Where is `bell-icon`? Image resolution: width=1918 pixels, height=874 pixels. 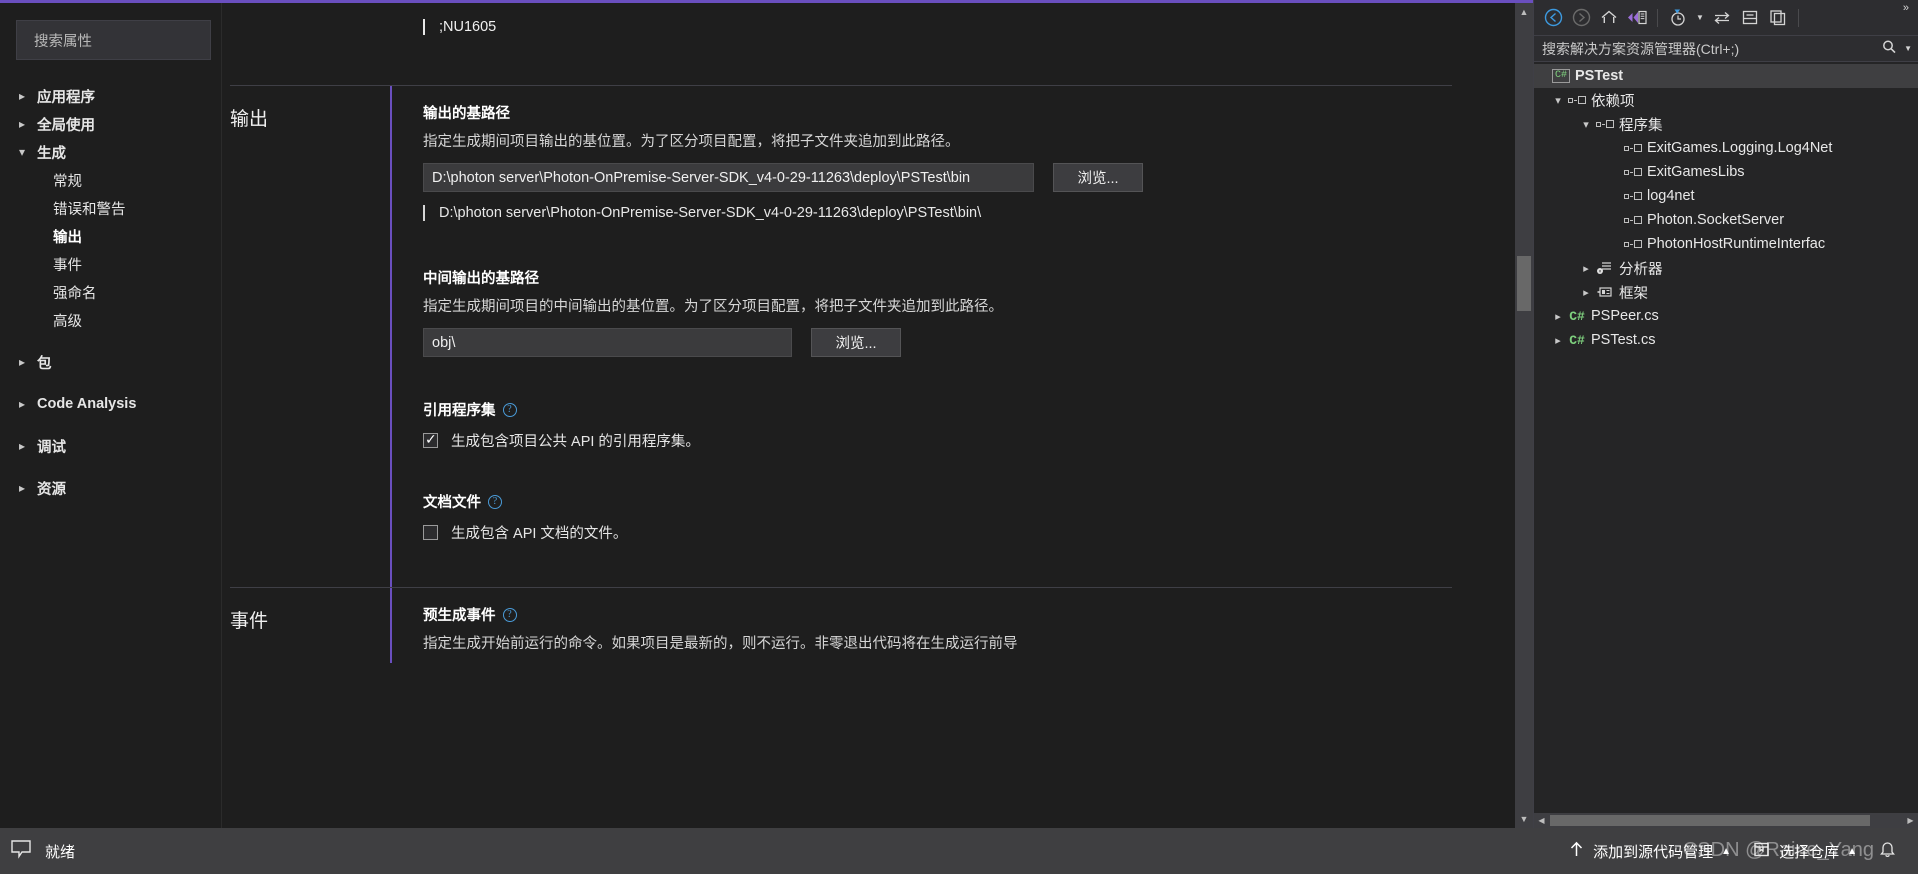
bell-icon is located at coordinates (1887, 851).